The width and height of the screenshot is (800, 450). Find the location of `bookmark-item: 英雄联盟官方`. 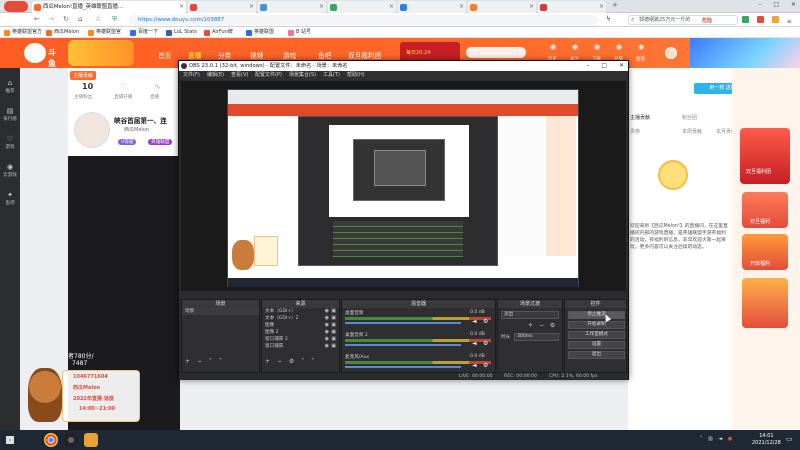

bookmark-item: 英雄联盟官方 is located at coordinates (23, 32).